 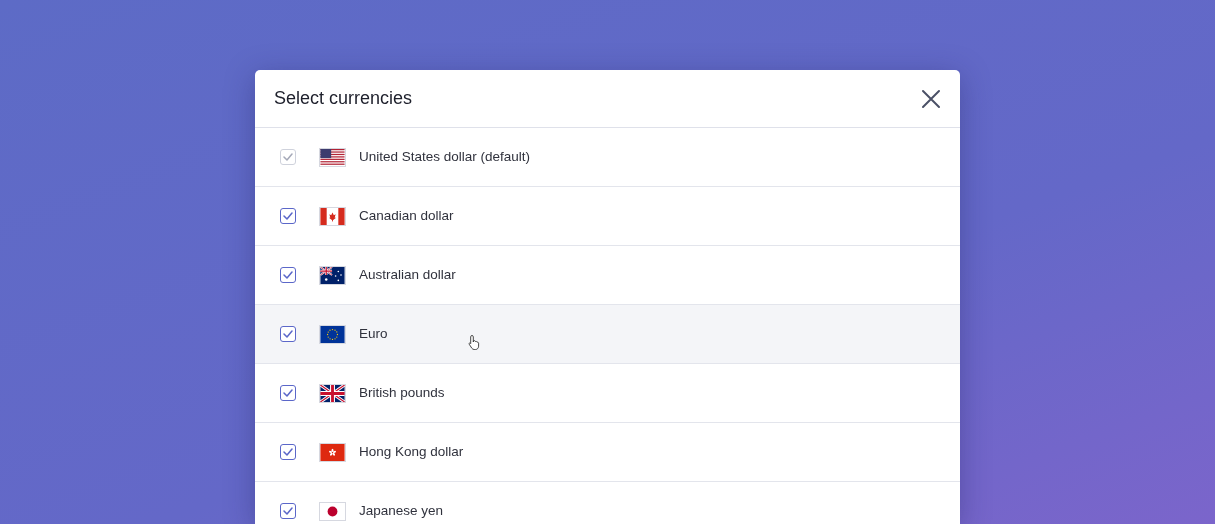 What do you see at coordinates (607, 393) in the screenshot?
I see `list-row: British pounds` at bounding box center [607, 393].